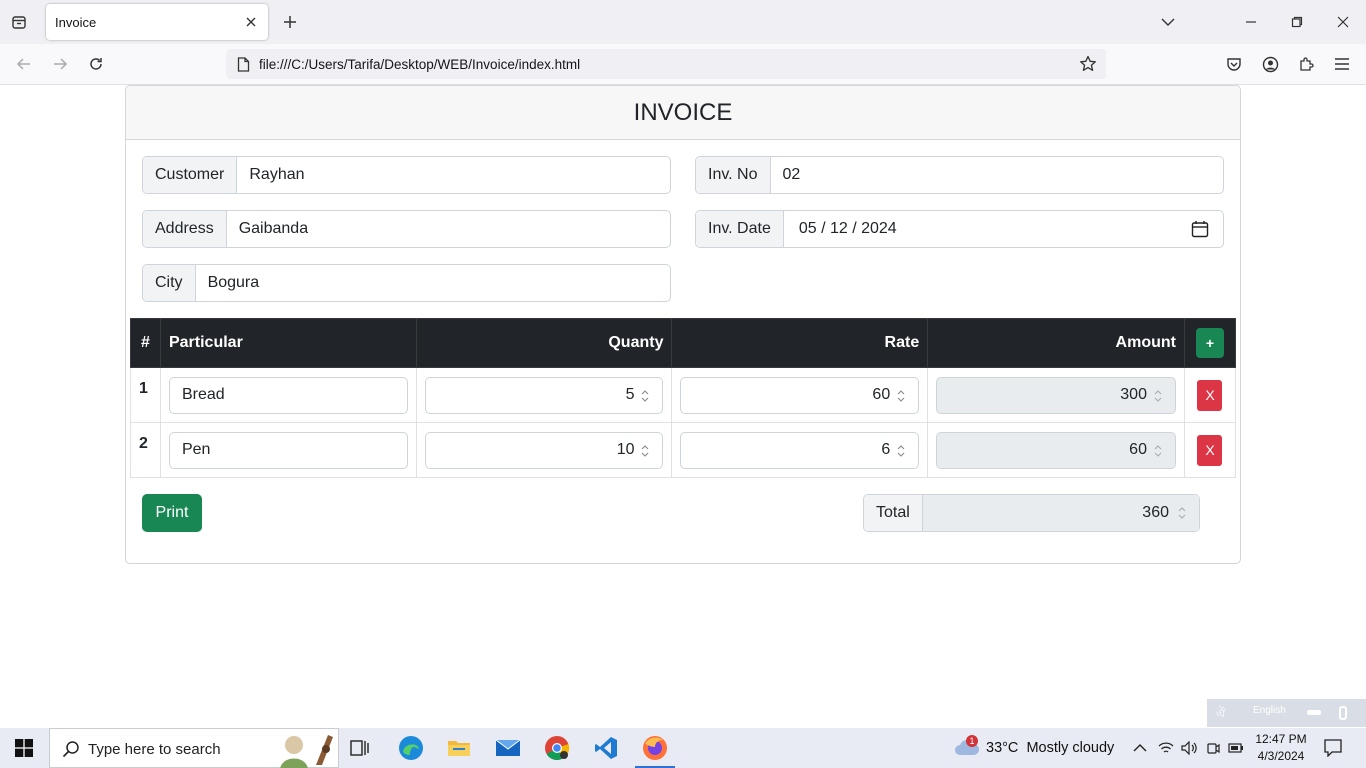 This screenshot has height=768, width=1366. What do you see at coordinates (606, 748) in the screenshot?
I see `vscode-icon` at bounding box center [606, 748].